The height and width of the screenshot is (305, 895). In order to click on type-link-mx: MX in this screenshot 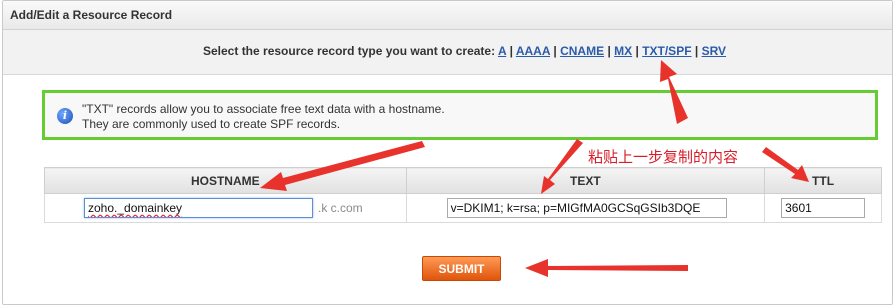, I will do `click(623, 51)`.